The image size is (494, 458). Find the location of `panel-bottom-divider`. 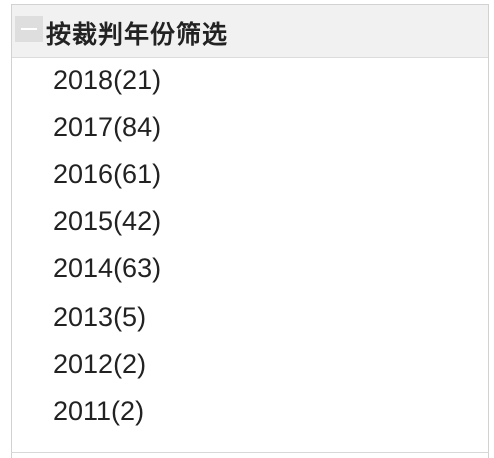

panel-bottom-divider is located at coordinates (250, 452).